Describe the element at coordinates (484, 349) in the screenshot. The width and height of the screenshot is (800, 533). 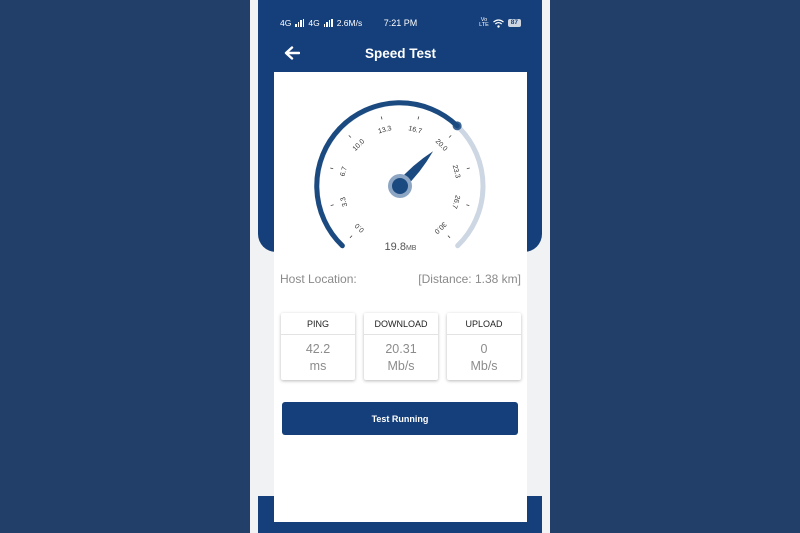
I see `stat-value: 0` at that location.